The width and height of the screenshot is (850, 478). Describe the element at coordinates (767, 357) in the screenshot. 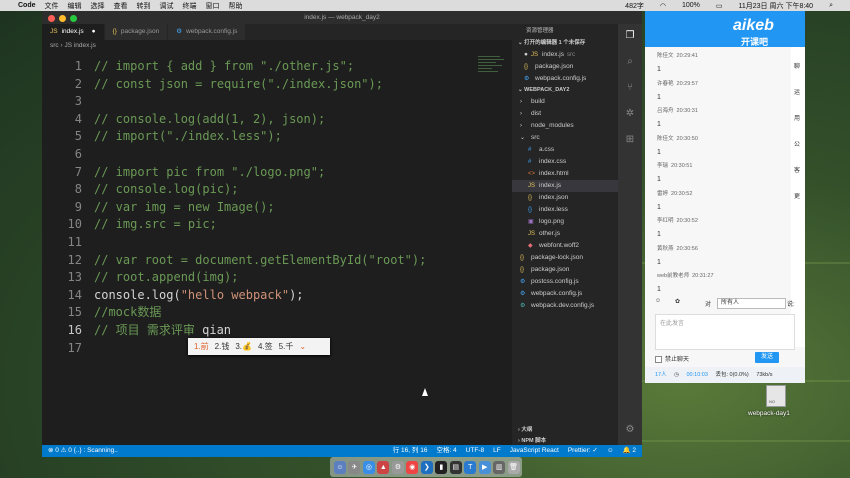

I see `send-button: 发送` at that location.